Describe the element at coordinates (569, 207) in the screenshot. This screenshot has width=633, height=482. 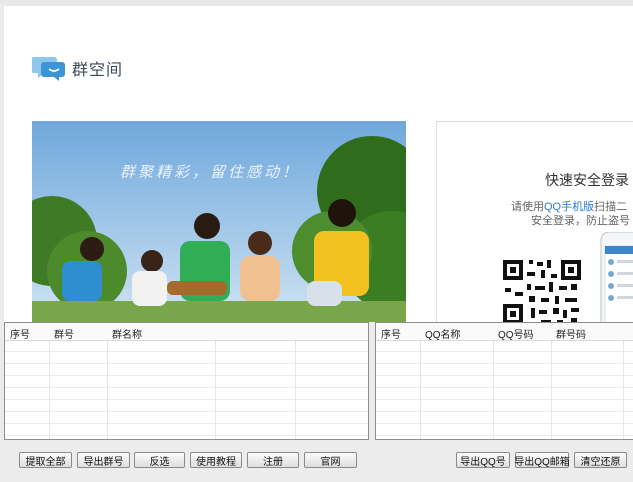
I see `qq-mobile-link: QQ手机版` at that location.